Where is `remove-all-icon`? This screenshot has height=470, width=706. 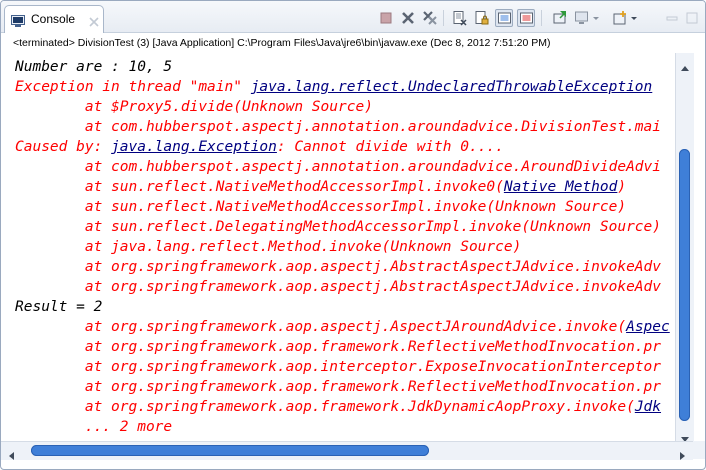 remove-all-icon is located at coordinates (430, 18).